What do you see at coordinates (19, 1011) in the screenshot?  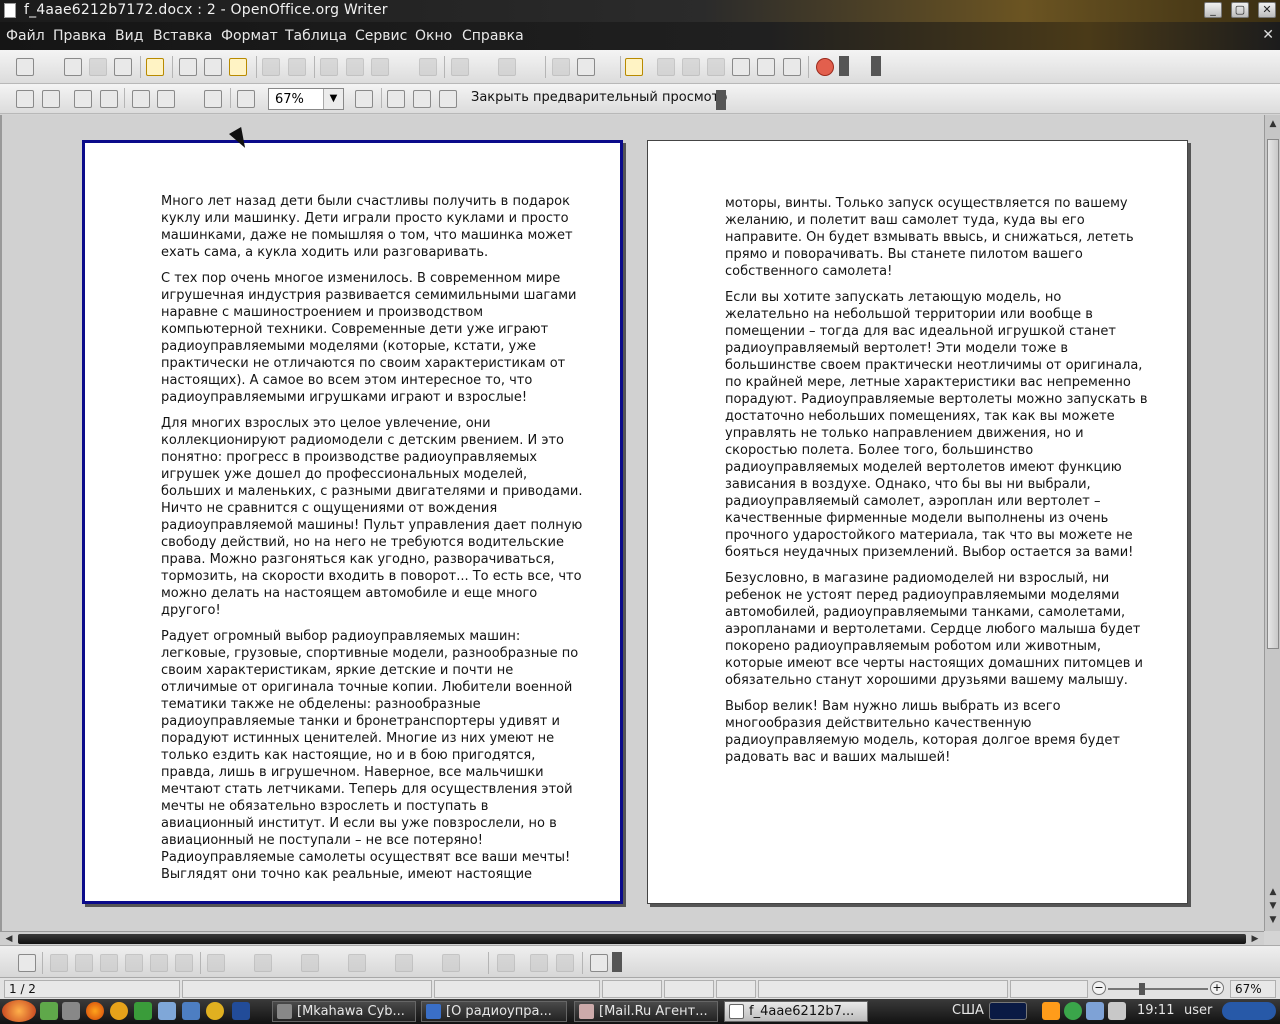 I see `start-menu-icon` at bounding box center [19, 1011].